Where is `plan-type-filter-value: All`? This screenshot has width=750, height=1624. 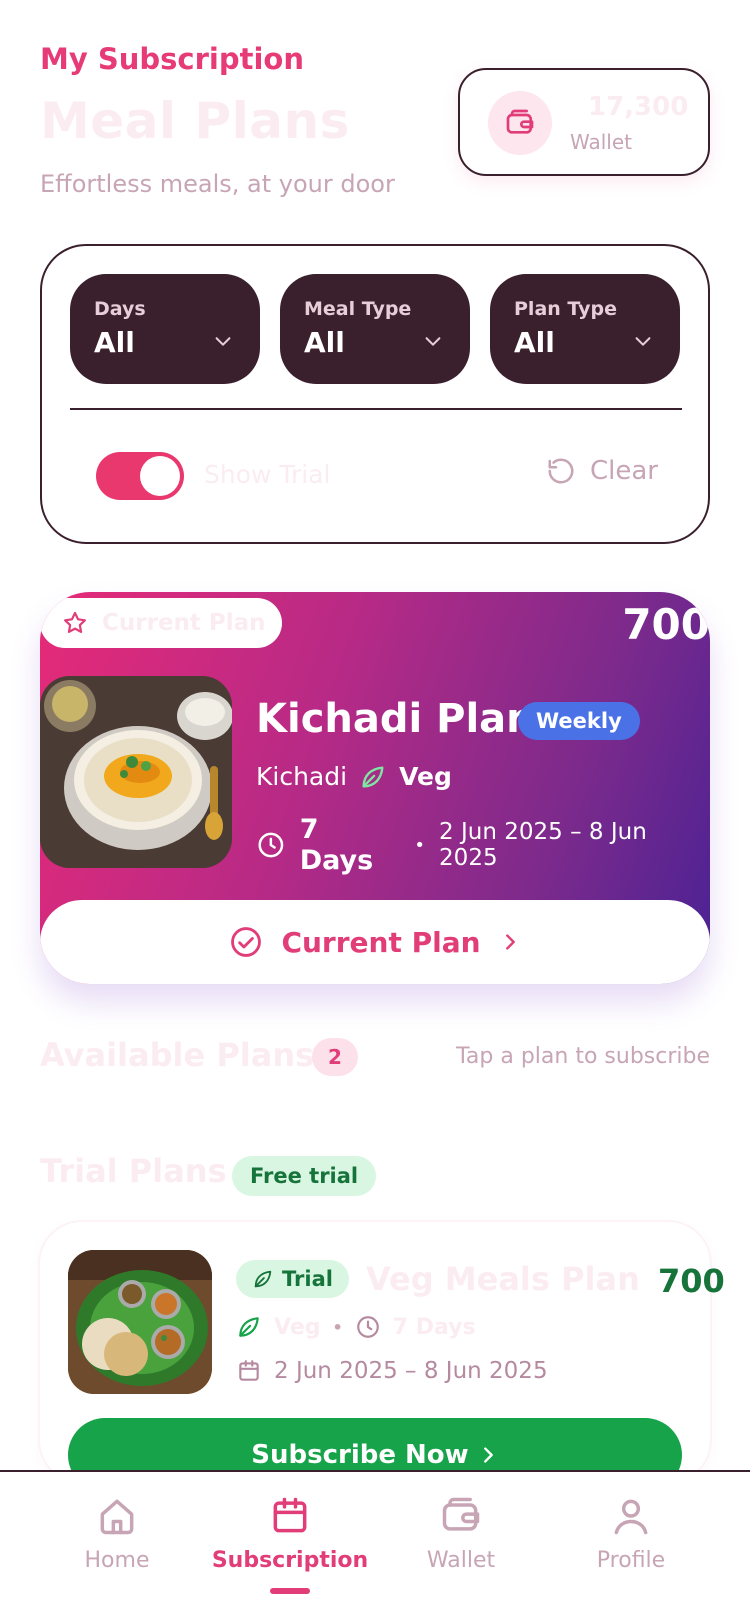
plan-type-filter-value: All is located at coordinates (534, 342).